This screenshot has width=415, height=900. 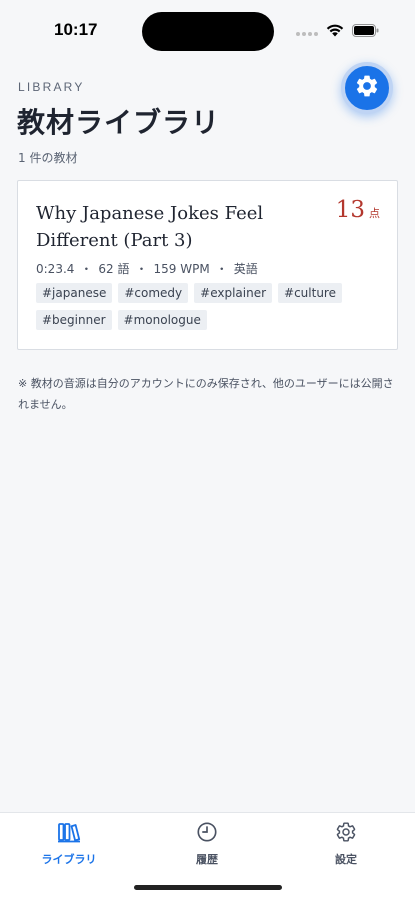 I want to click on signal-icon, so click(x=307, y=31).